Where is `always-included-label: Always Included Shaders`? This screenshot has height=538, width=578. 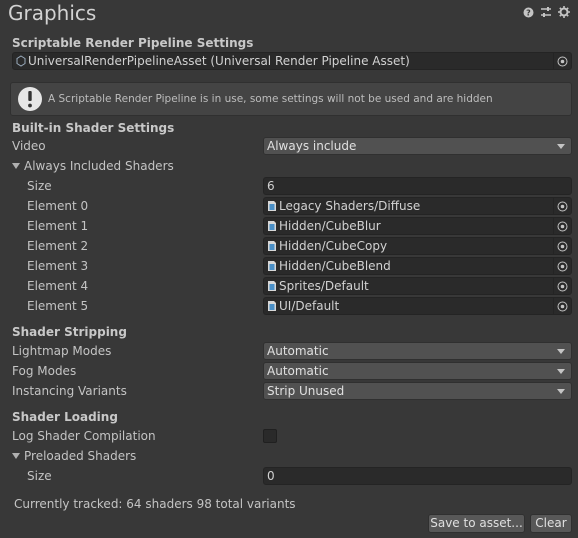
always-included-label: Always Included Shaders is located at coordinates (99, 166).